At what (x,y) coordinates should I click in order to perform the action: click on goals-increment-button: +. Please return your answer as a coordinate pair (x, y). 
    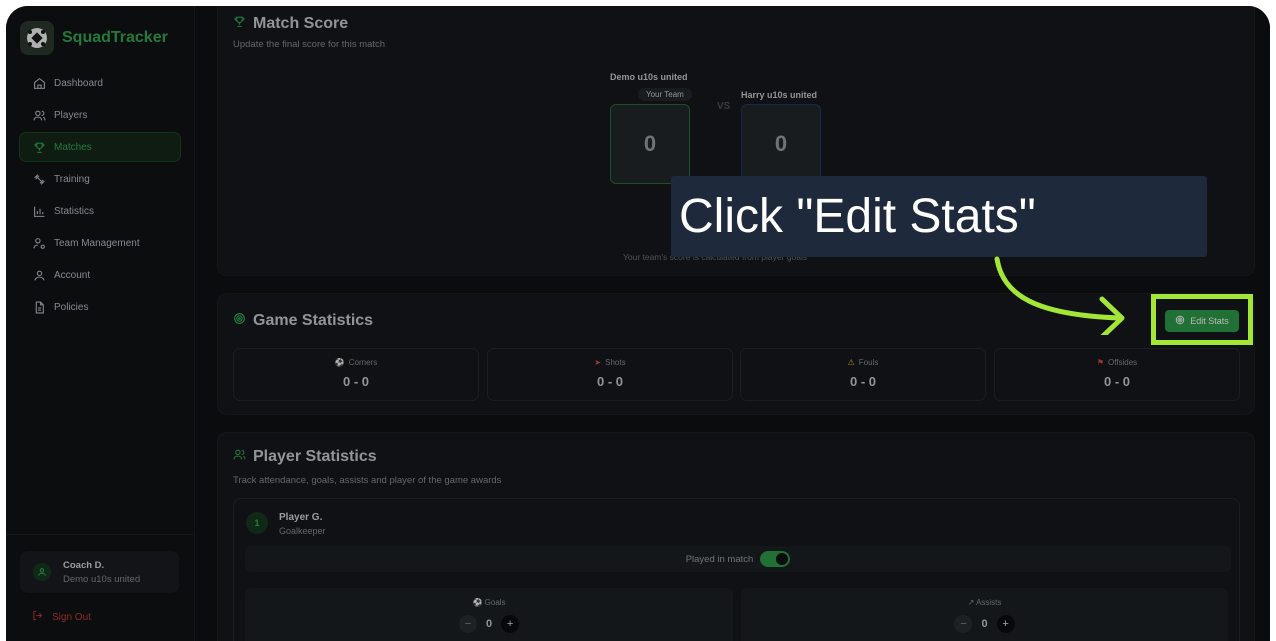
    Looking at the image, I should click on (510, 624).